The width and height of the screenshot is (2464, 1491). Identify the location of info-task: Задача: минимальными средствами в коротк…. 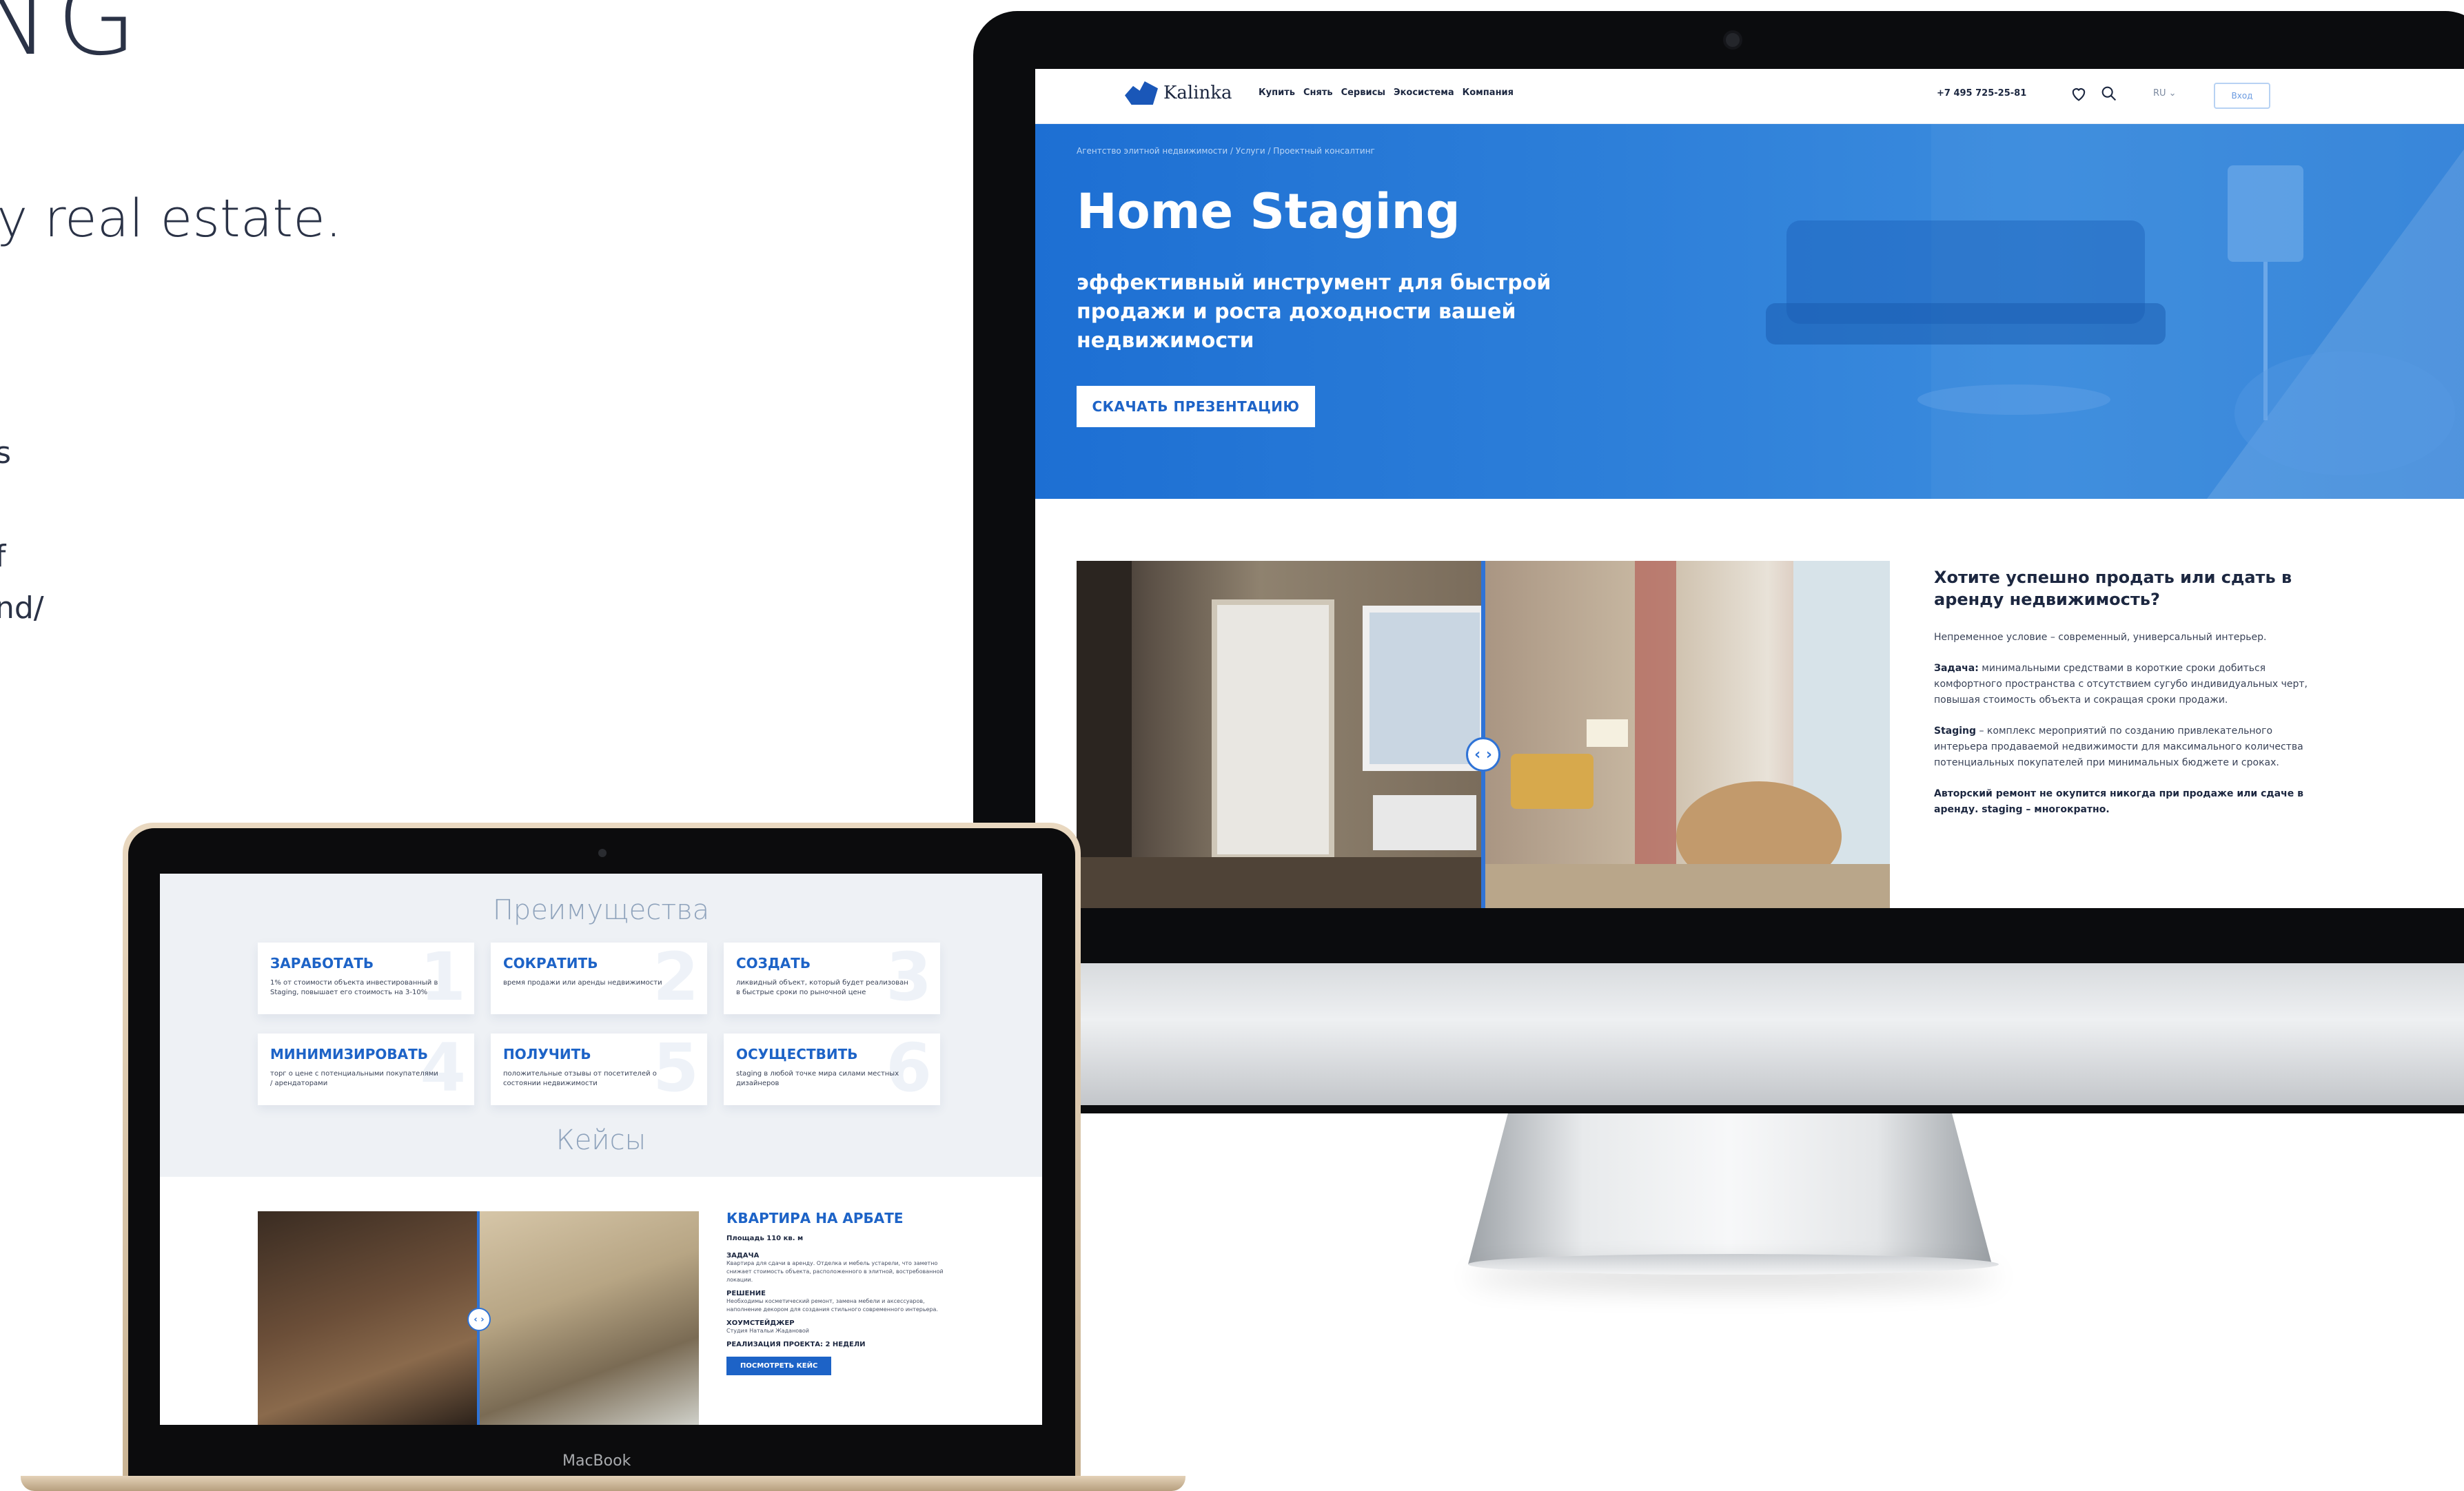
(2127, 684).